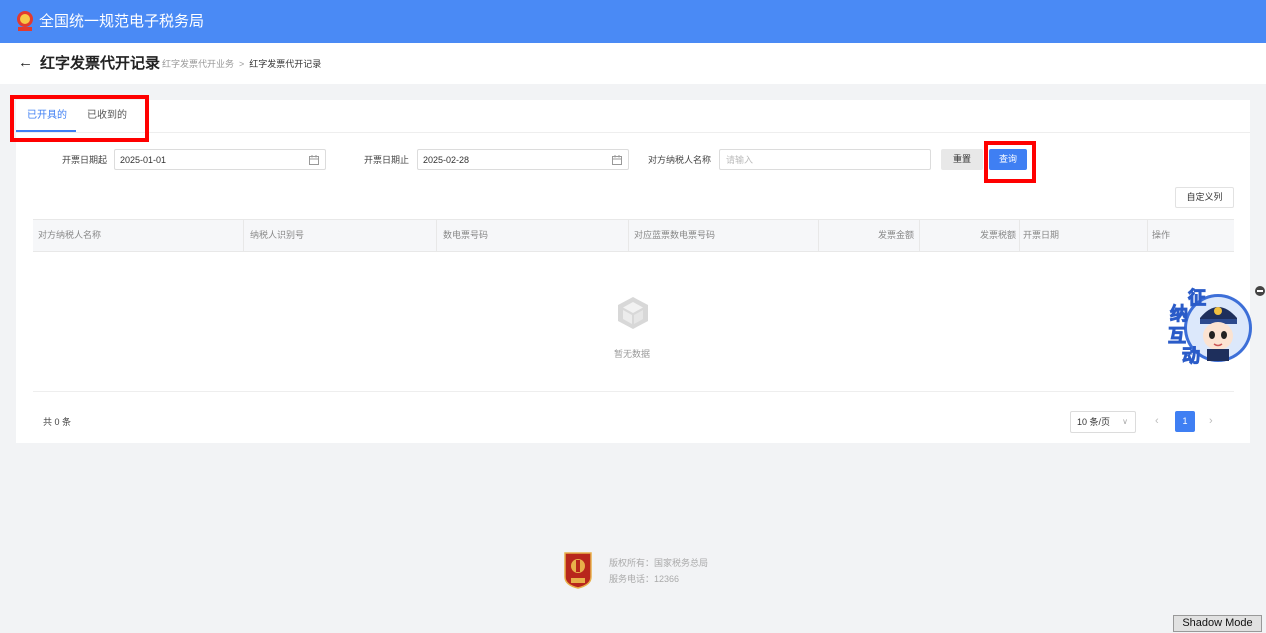 This screenshot has height=633, width=1266. Describe the element at coordinates (633, 63) in the screenshot. I see `page-header: ← 红字发票代开记录 红字发票代开业务 > 红字发票代开记录` at that location.